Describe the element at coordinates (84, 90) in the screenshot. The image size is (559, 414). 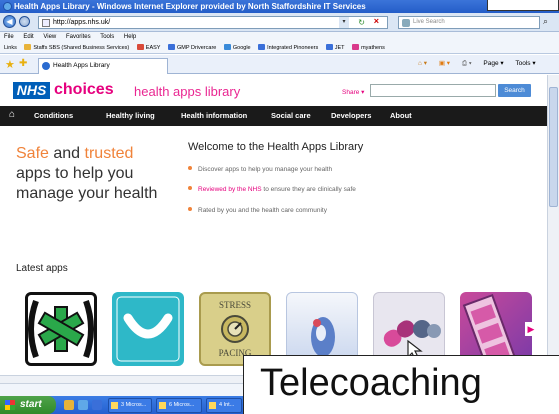
I see `choices-logo-text: choices` at that location.